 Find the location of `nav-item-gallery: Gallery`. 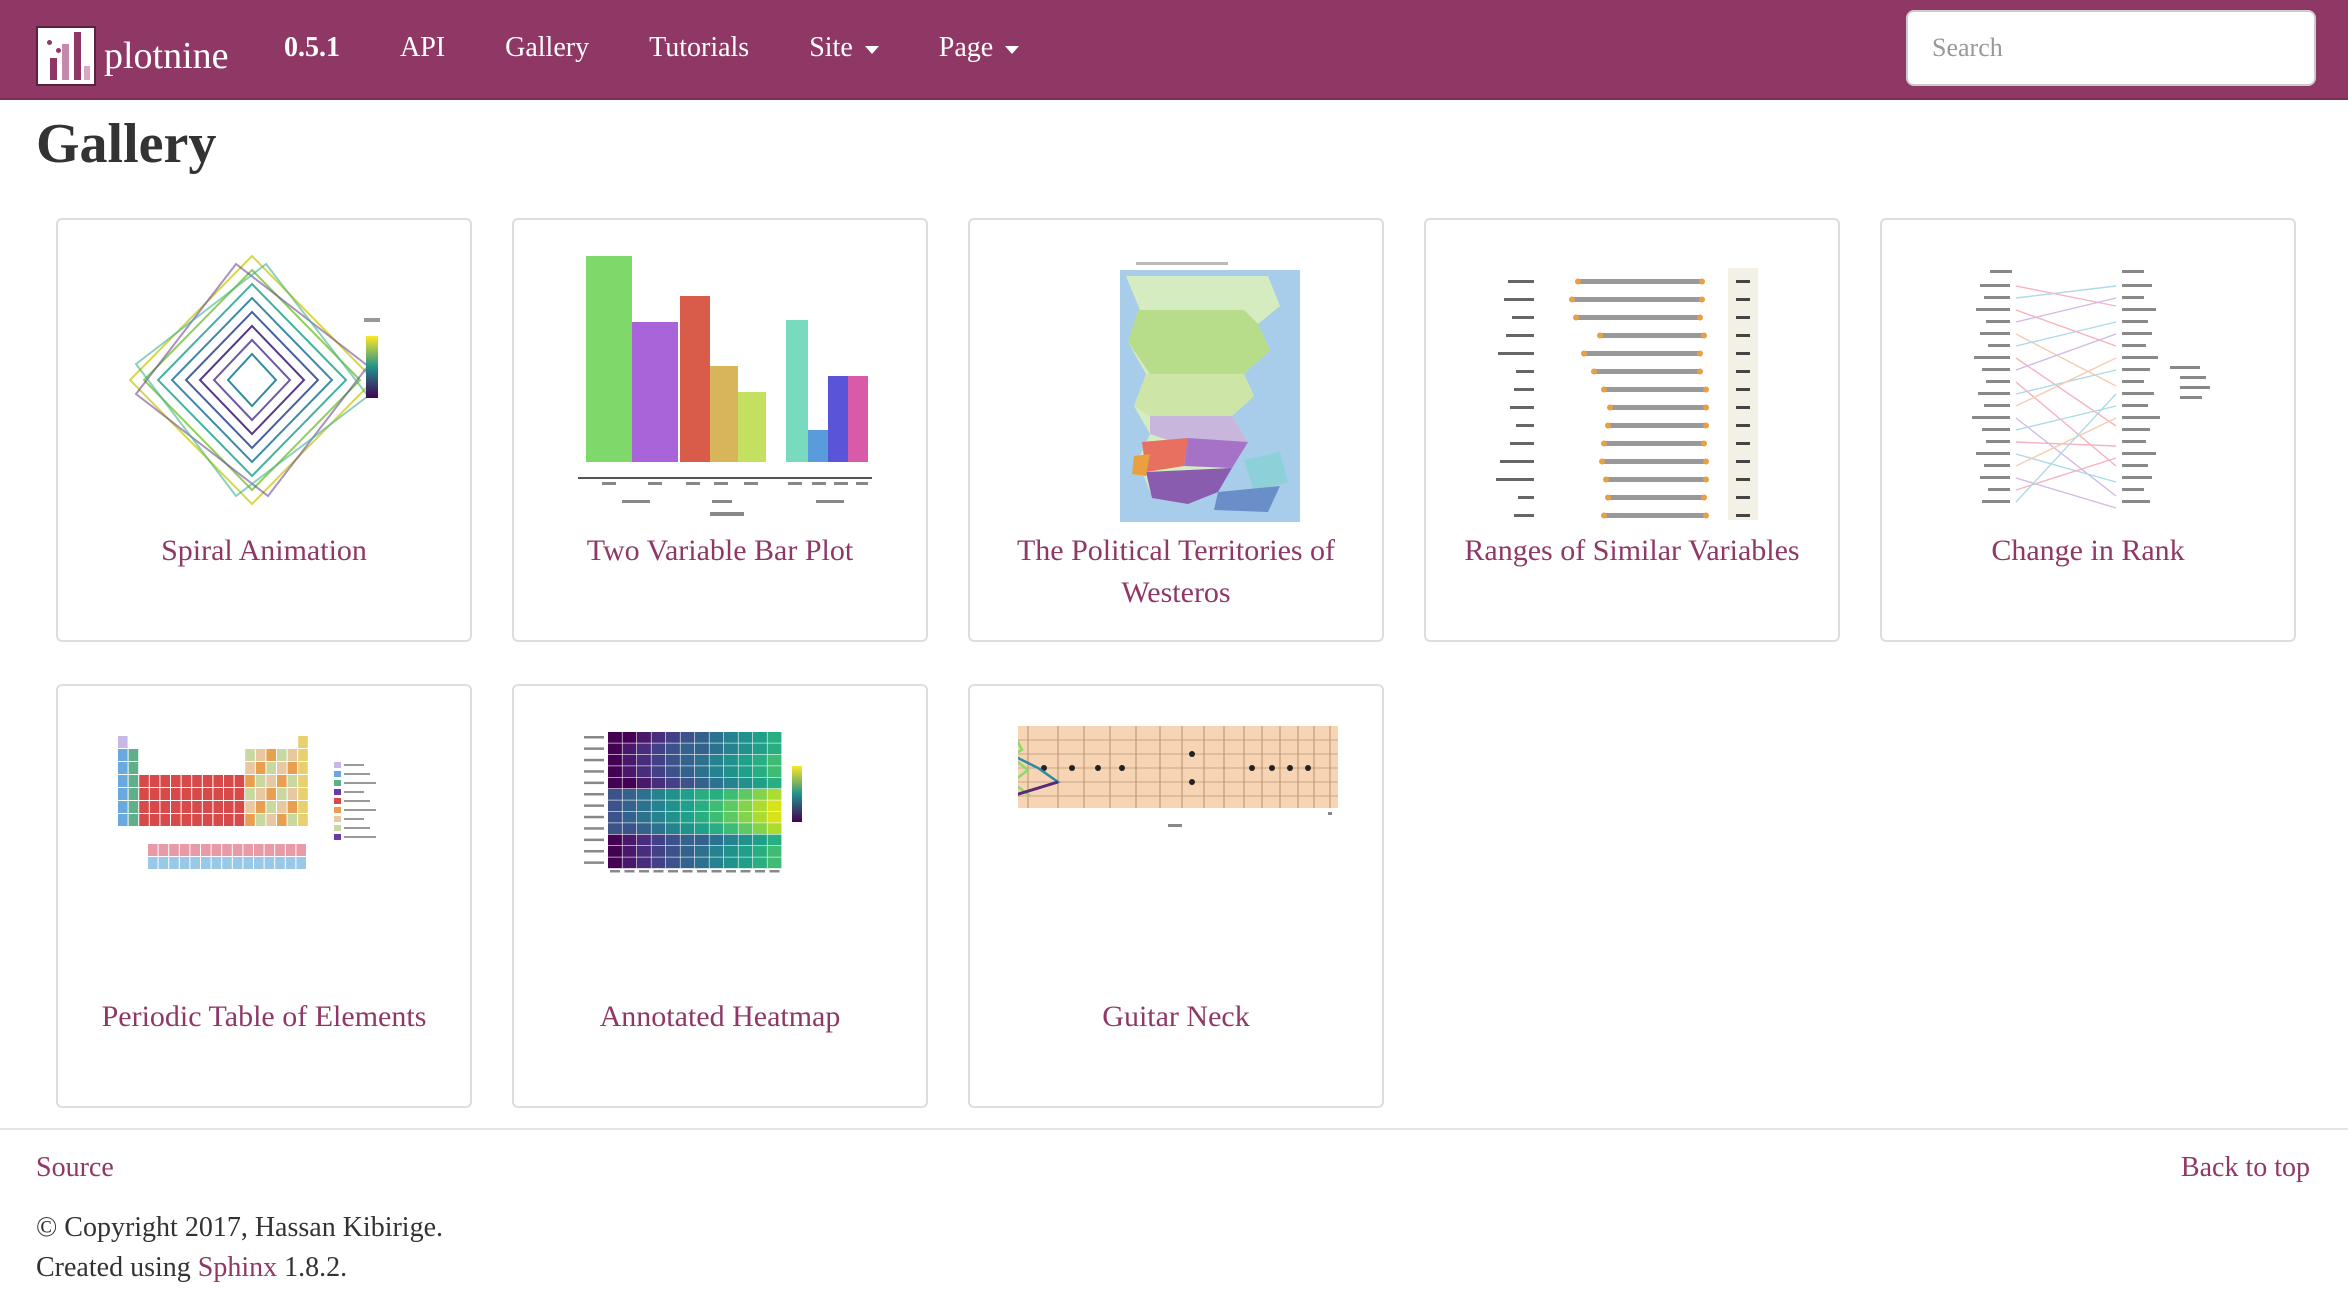

nav-item-gallery: Gallery is located at coordinates (547, 48).